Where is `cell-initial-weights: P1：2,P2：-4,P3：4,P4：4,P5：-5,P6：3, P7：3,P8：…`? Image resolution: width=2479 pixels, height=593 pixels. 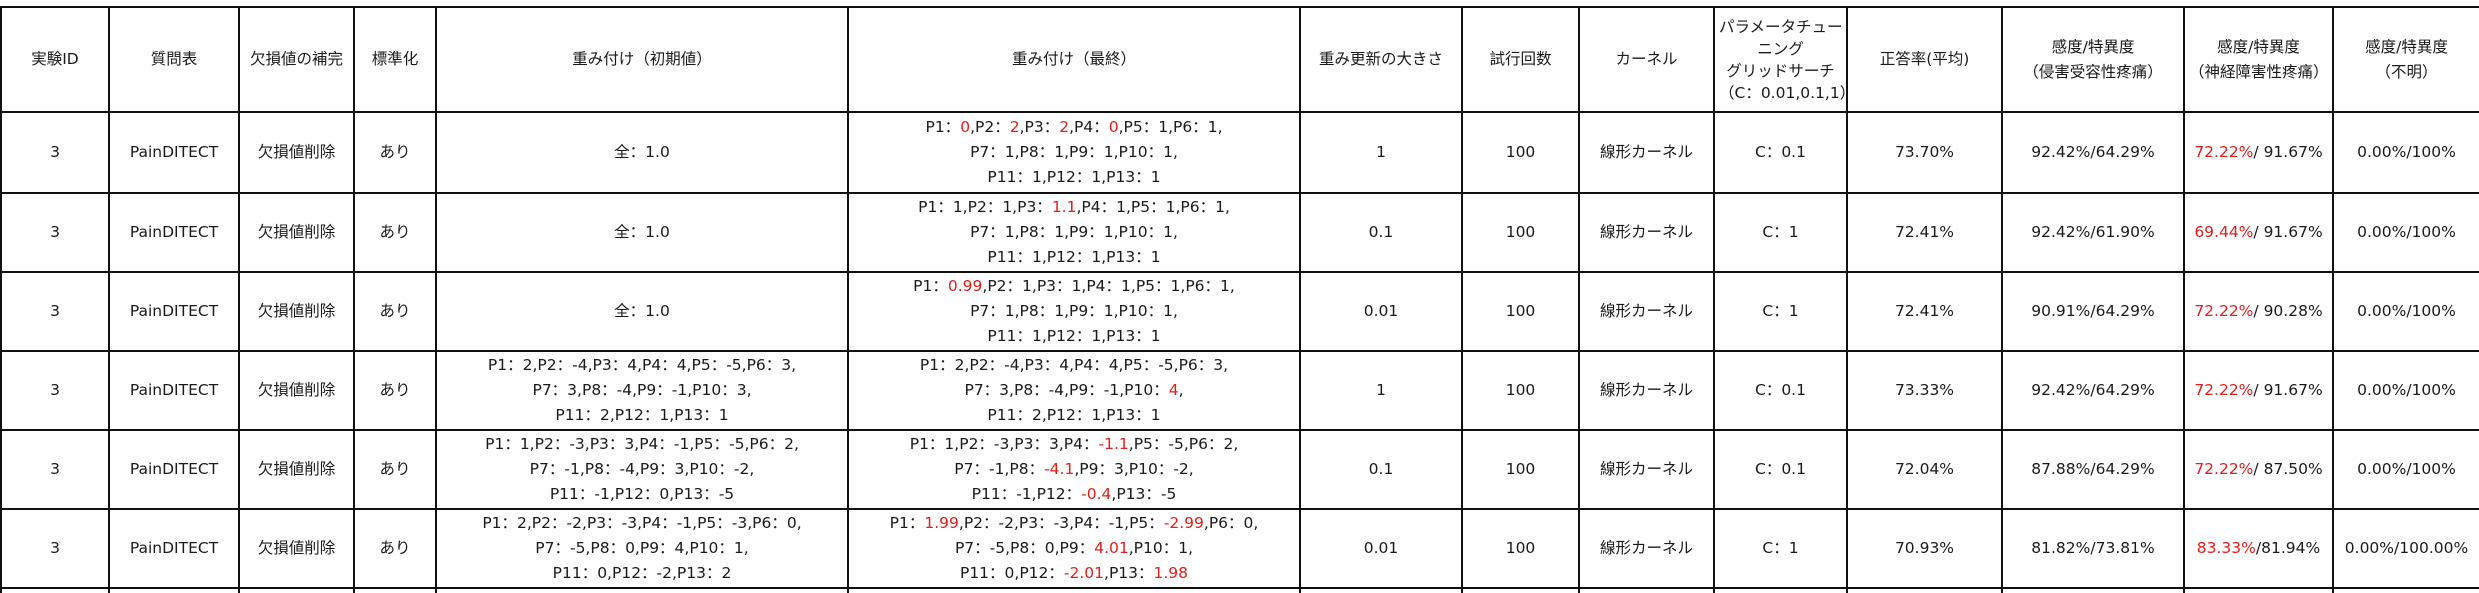
cell-initial-weights: P1：2,P2：-4,P3：4,P4：4,P5：-5,P6：3, P7：3,P8：… is located at coordinates (642, 390).